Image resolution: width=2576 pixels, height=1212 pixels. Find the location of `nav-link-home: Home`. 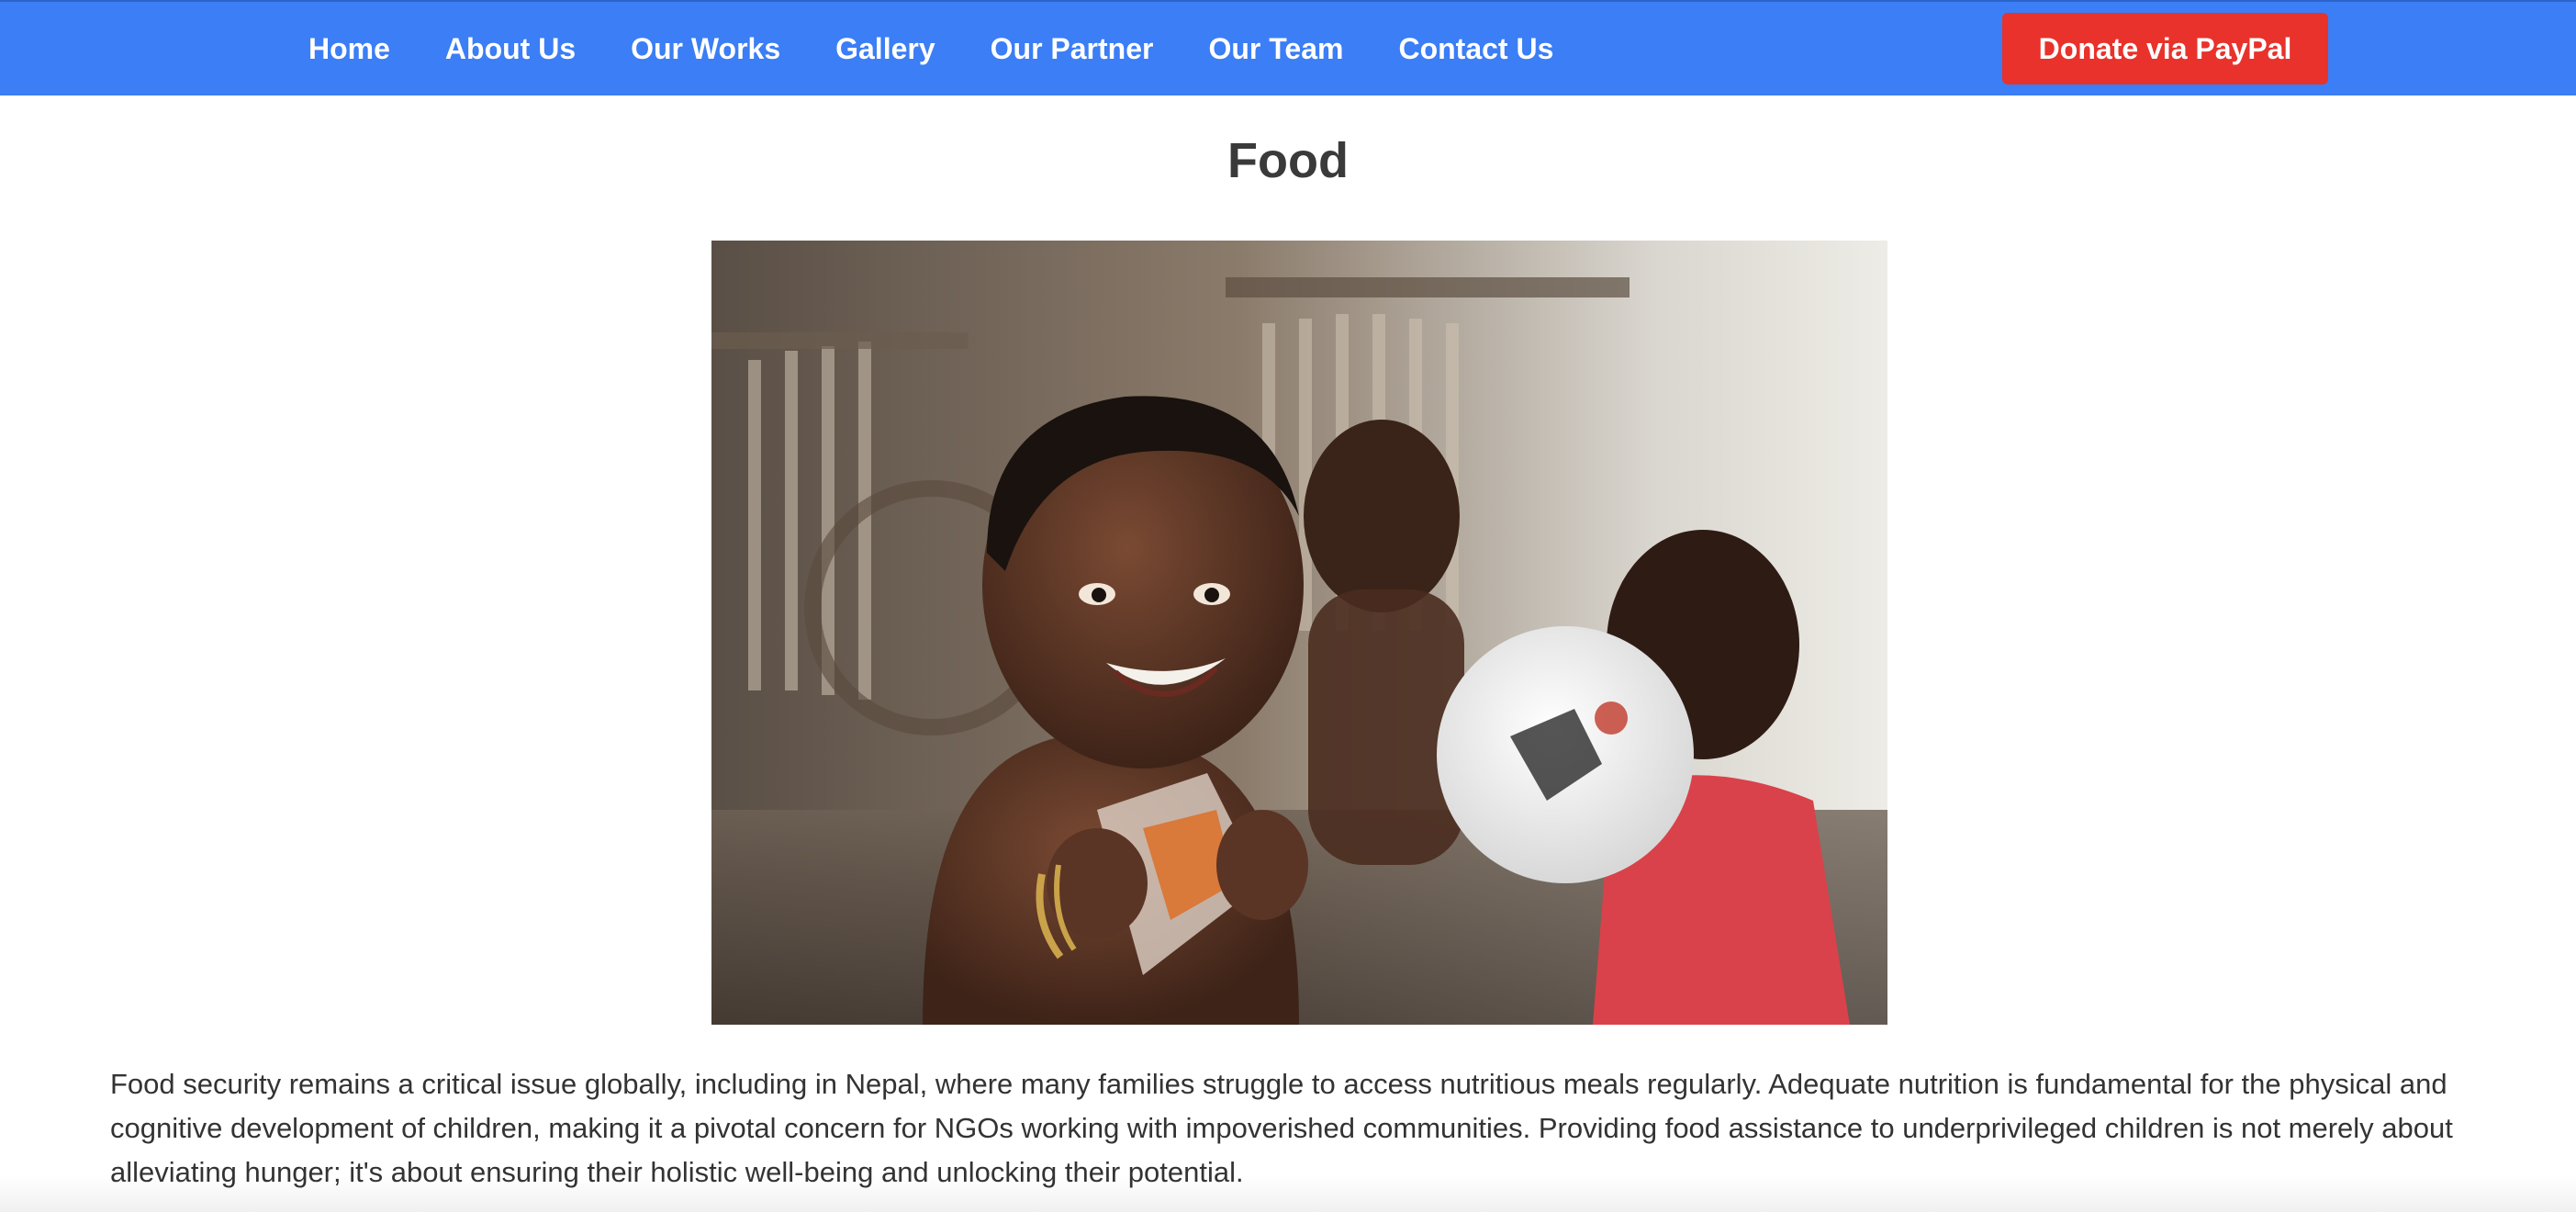

nav-link-home: Home is located at coordinates (349, 49).